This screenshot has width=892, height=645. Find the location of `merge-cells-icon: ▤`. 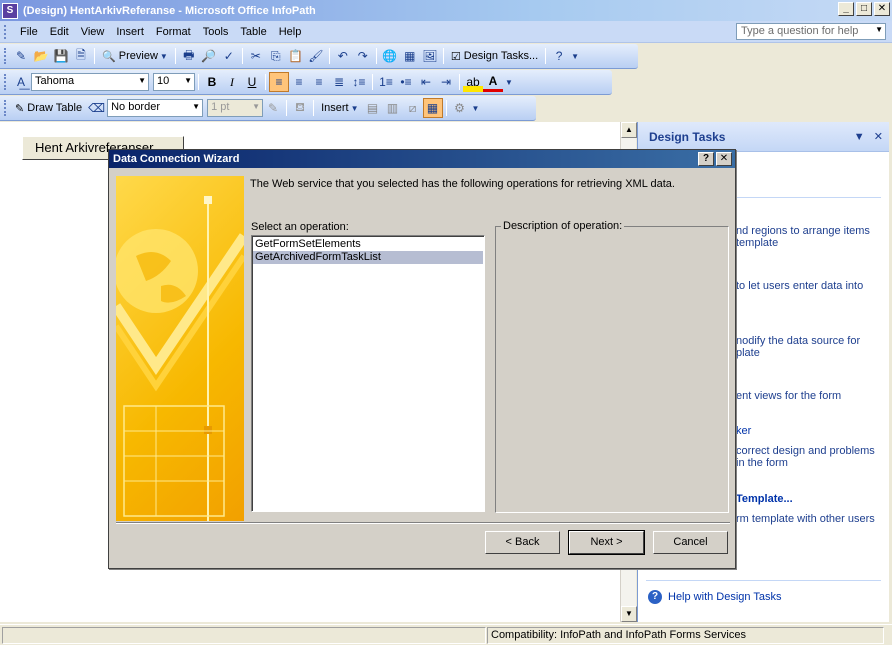

merge-cells-icon: ▤ is located at coordinates (373, 108).